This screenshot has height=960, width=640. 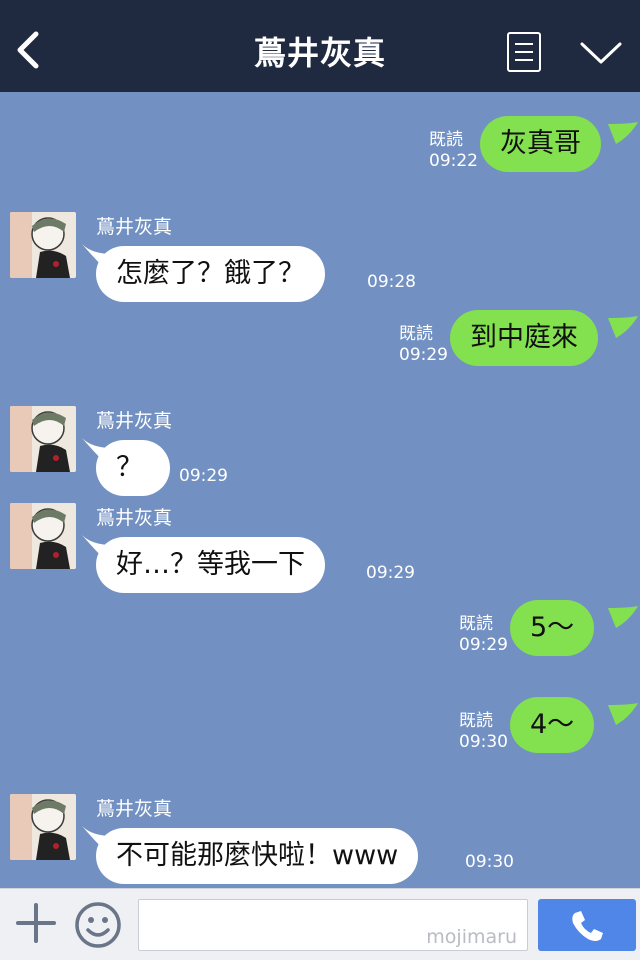 What do you see at coordinates (552, 628) in the screenshot?
I see `message-bubble: 5～` at bounding box center [552, 628].